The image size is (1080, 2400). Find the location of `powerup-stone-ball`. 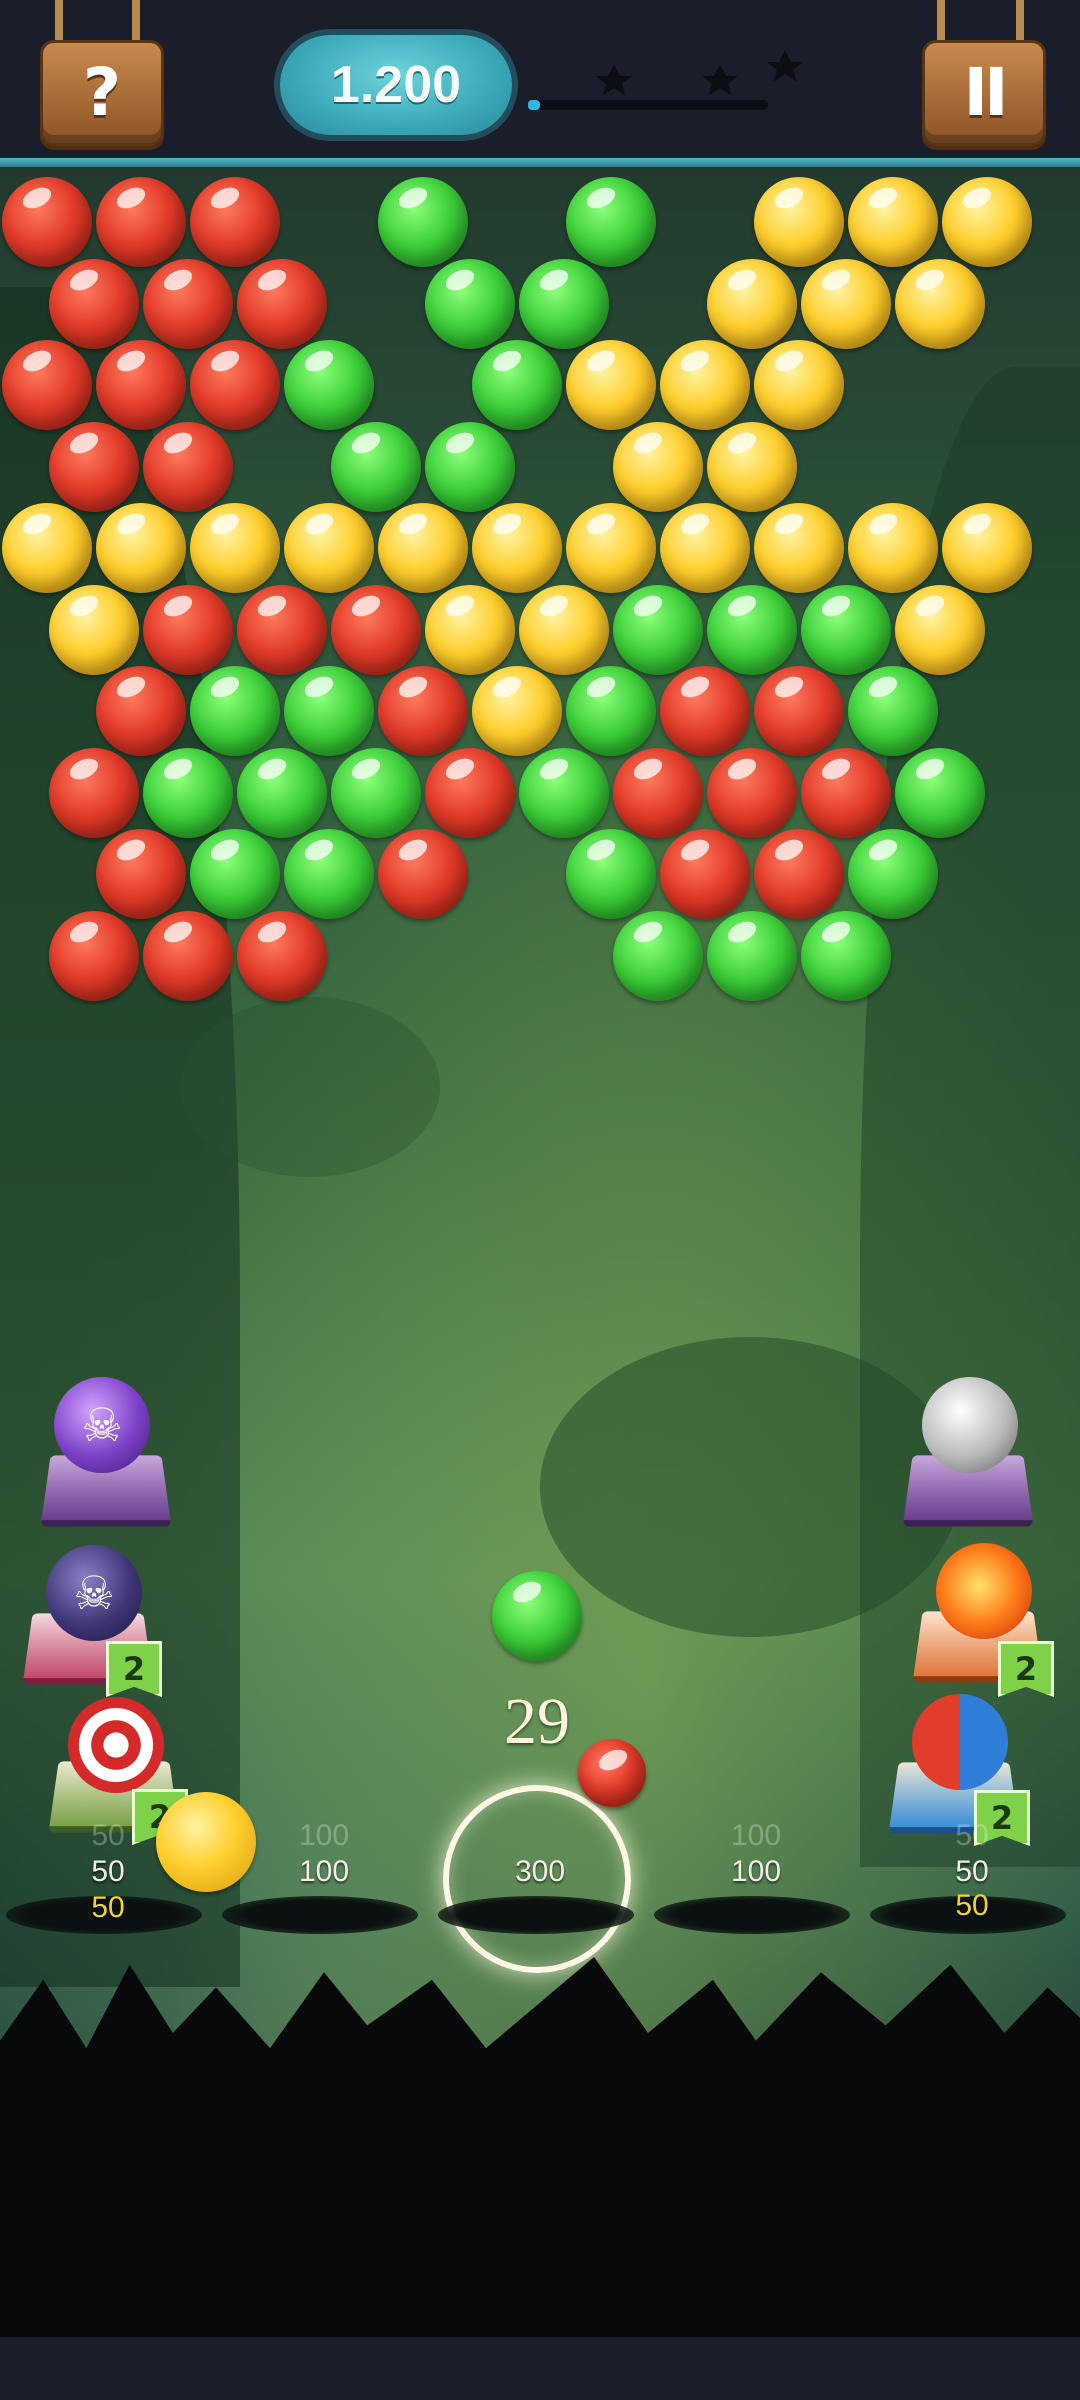

powerup-stone-ball is located at coordinates (975, 1452).